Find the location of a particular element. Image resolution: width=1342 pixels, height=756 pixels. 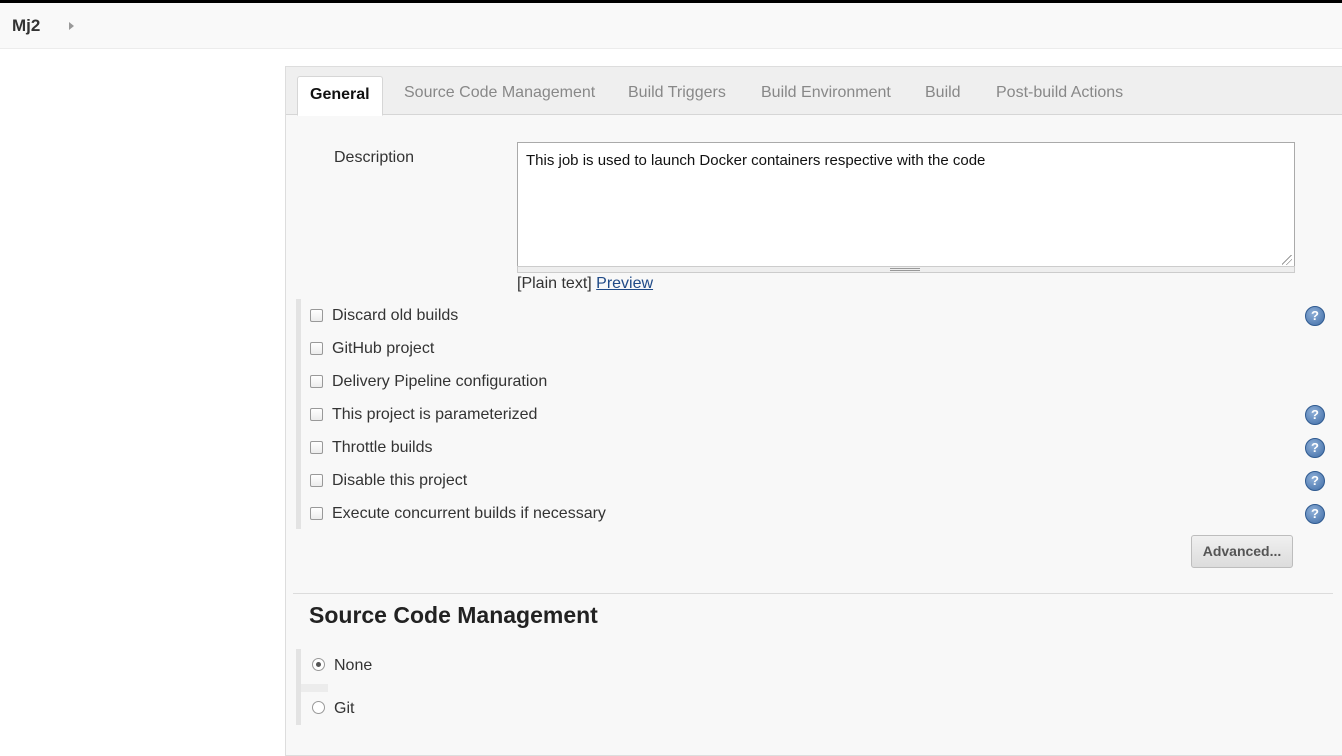

scm-git-label: Git is located at coordinates (344, 708).